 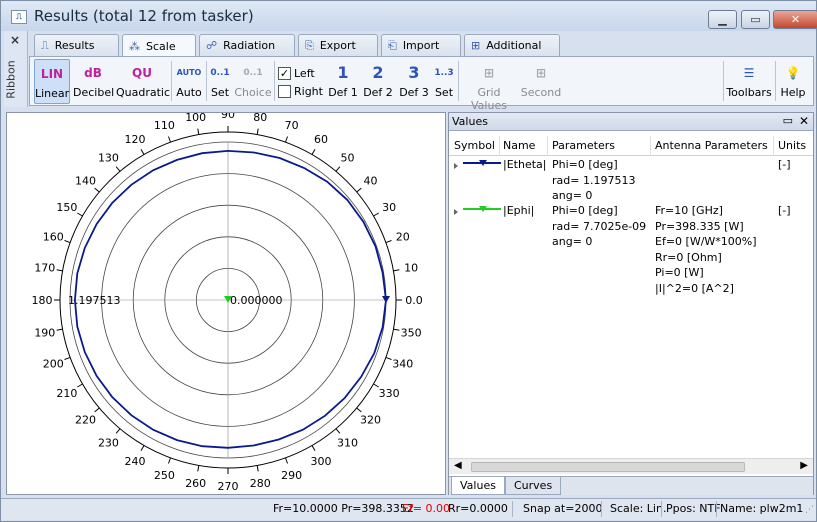 What do you see at coordinates (525, 164) in the screenshot?
I see `row-name: |Etheta|` at bounding box center [525, 164].